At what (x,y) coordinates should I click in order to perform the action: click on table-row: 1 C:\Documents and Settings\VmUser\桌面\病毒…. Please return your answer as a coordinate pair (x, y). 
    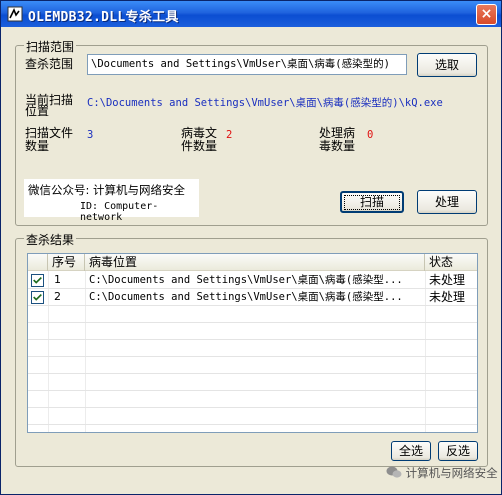
    Looking at the image, I should click on (252, 280).